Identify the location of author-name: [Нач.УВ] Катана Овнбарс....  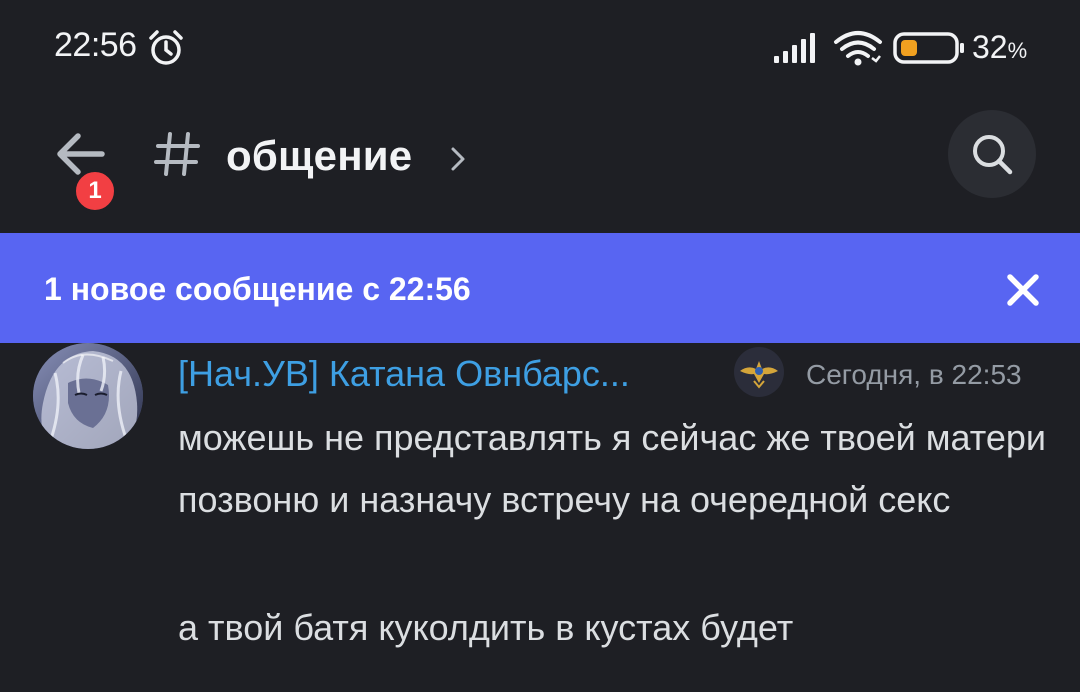
(404, 374).